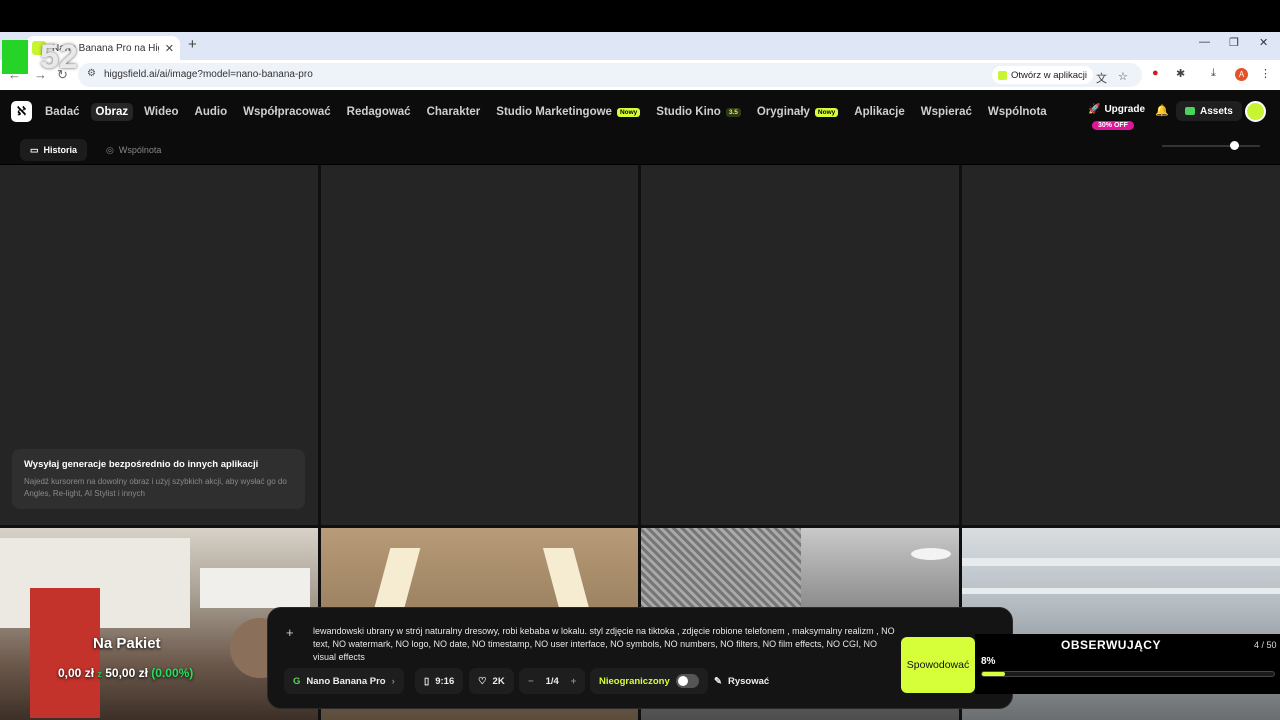 This screenshot has height=720, width=1280. I want to click on nav-label: Wspólnota, so click(1017, 112).